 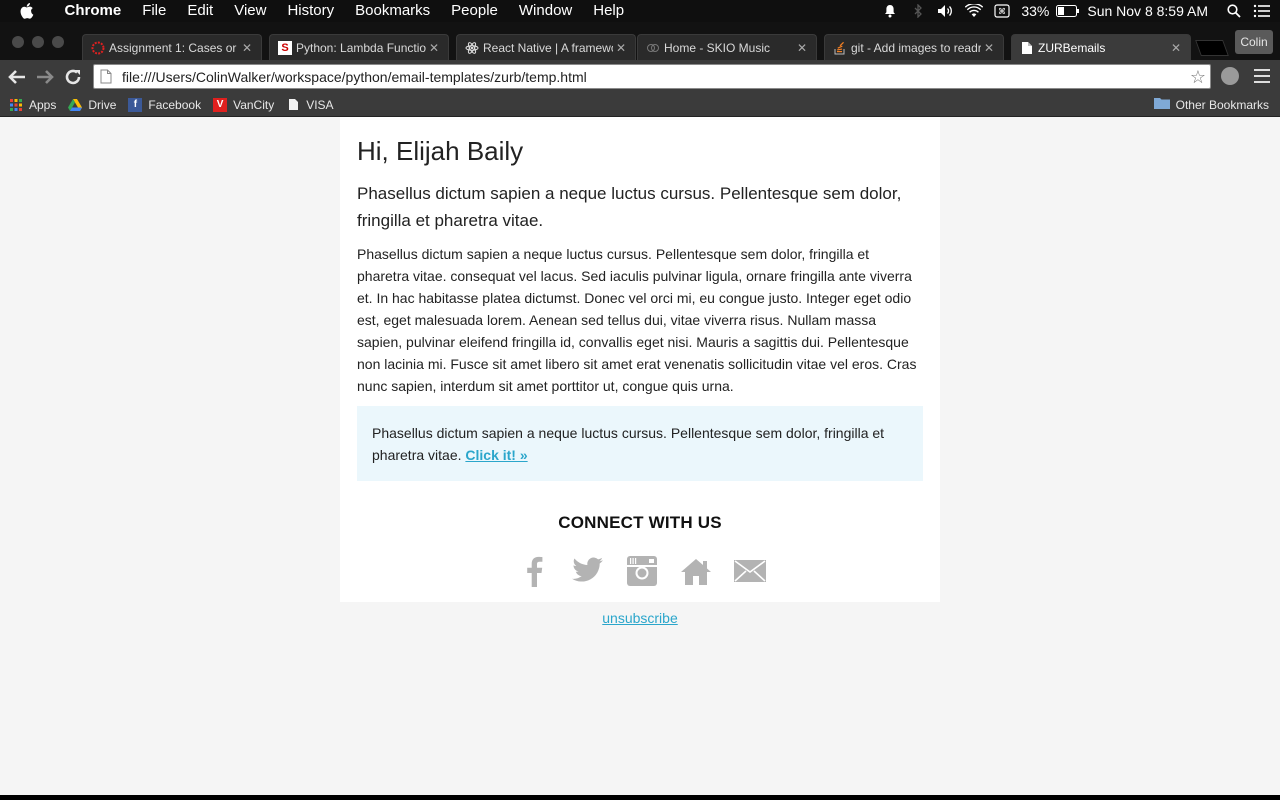 I want to click on connect-heading: CONNECT WITH US, so click(x=640, y=522).